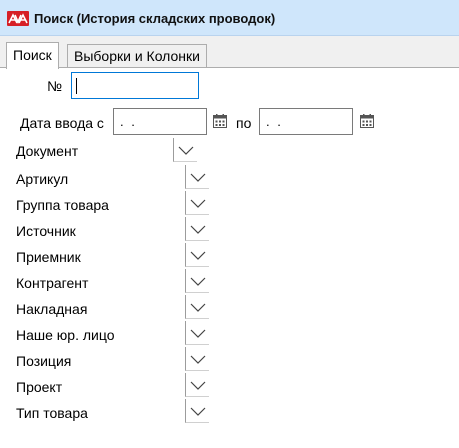  I want to click on source-dropdown-button, so click(197, 229).